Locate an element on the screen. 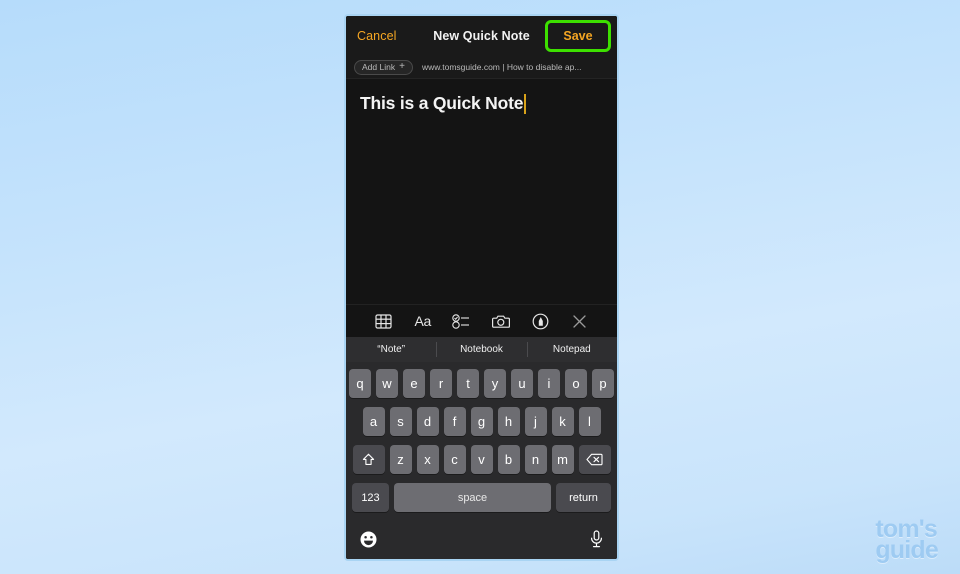  note-title-line: This is a Quick Note is located at coordinates (481, 103).